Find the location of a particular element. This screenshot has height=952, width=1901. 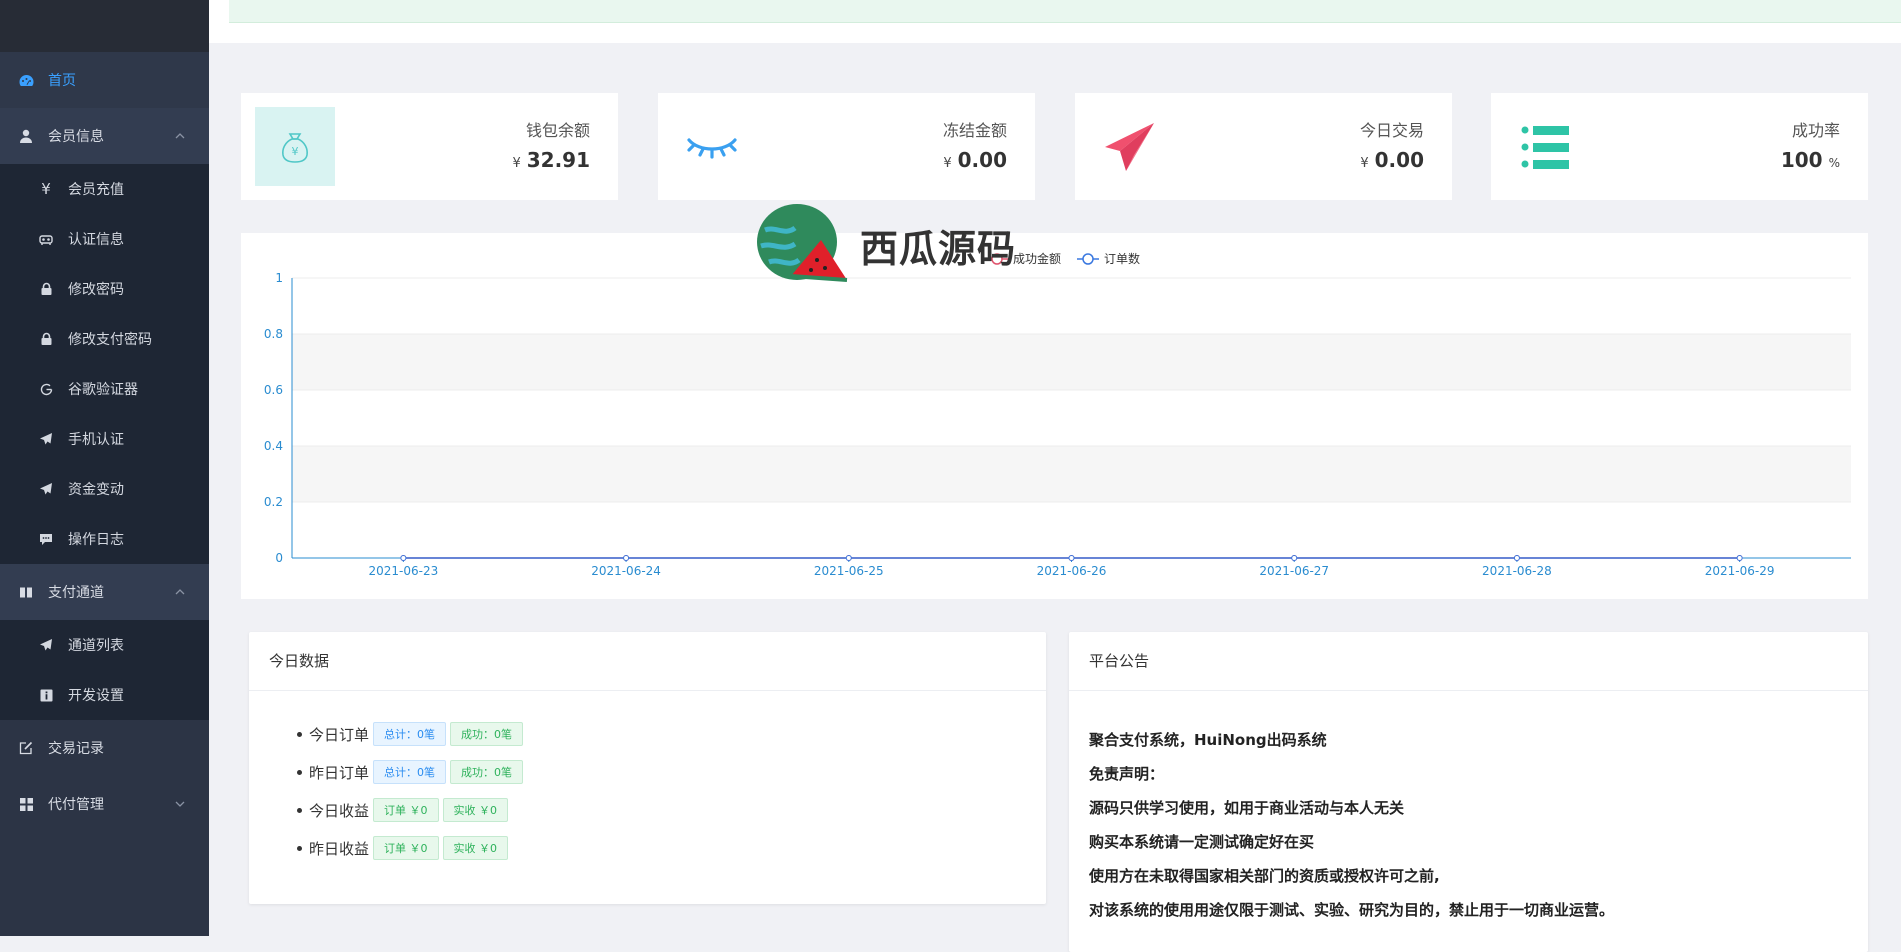

legend-marker is located at coordinates (1088, 259).